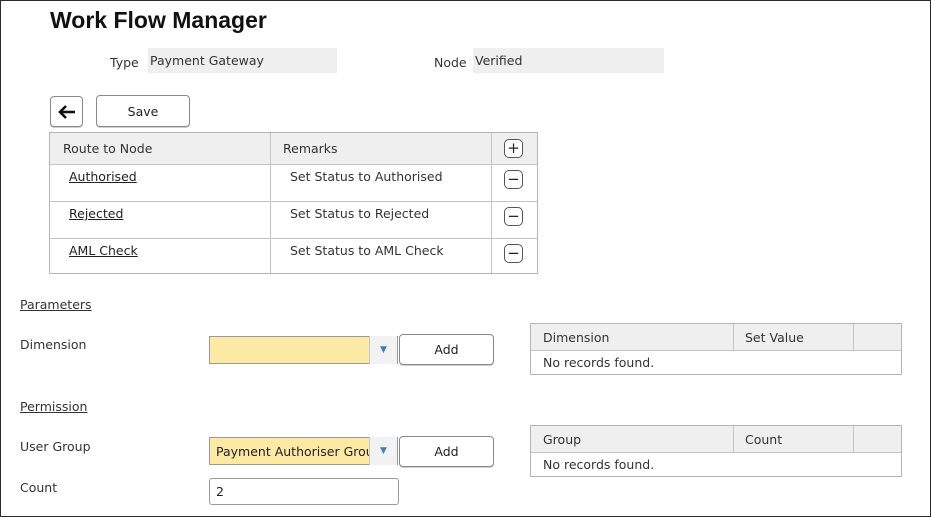  I want to click on group-table: Group Count No records found., so click(716, 451).